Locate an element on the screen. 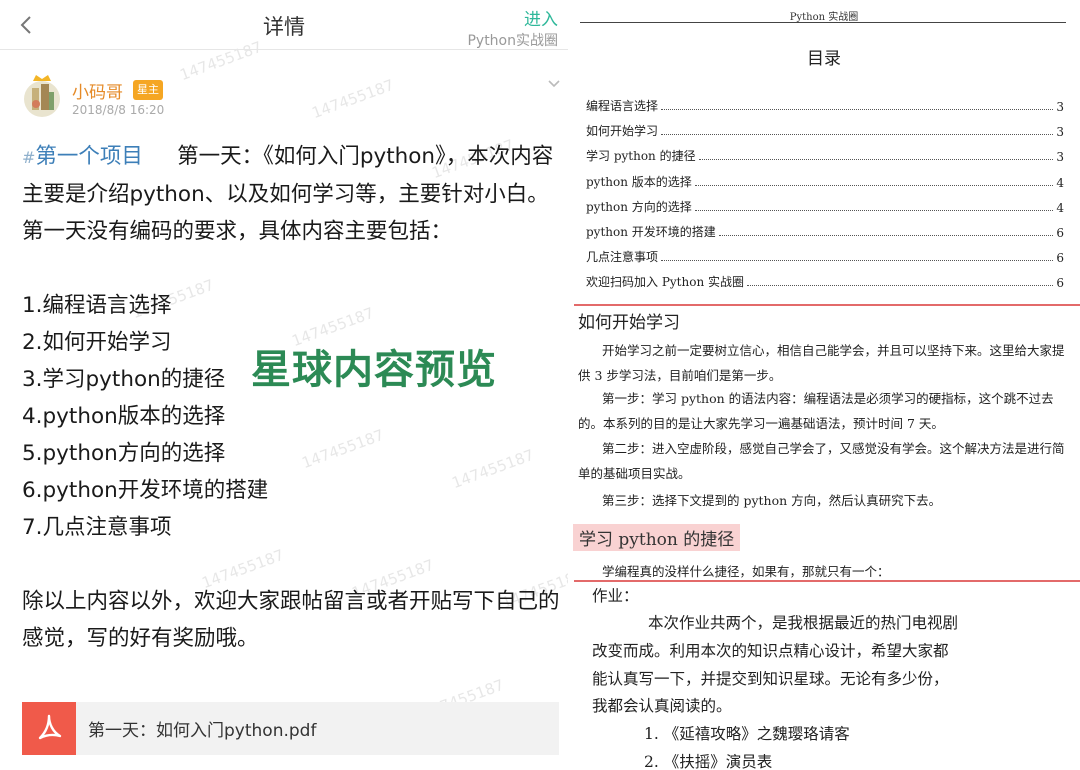 The image size is (1080, 770). section-paragraph: 第三步：选择下文提到的 python 方向，然后认真研究下去。 is located at coordinates (772, 500).